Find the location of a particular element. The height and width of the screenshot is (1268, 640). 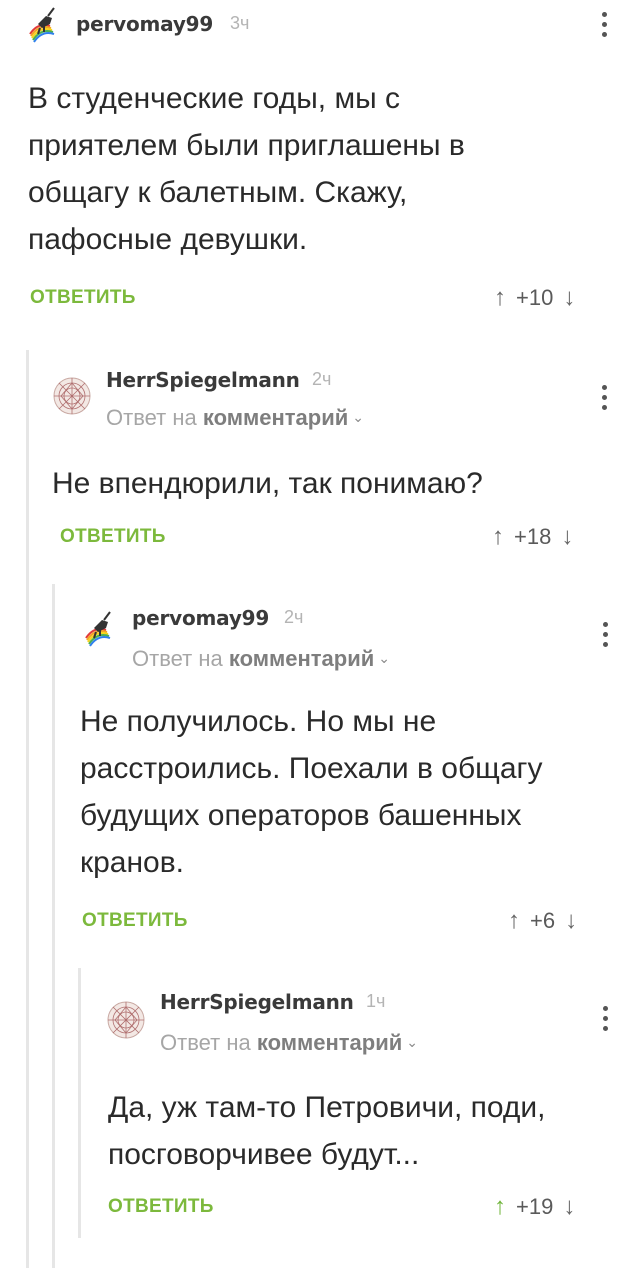

vote-controls: ↑ +10 ↓ is located at coordinates (534, 298).